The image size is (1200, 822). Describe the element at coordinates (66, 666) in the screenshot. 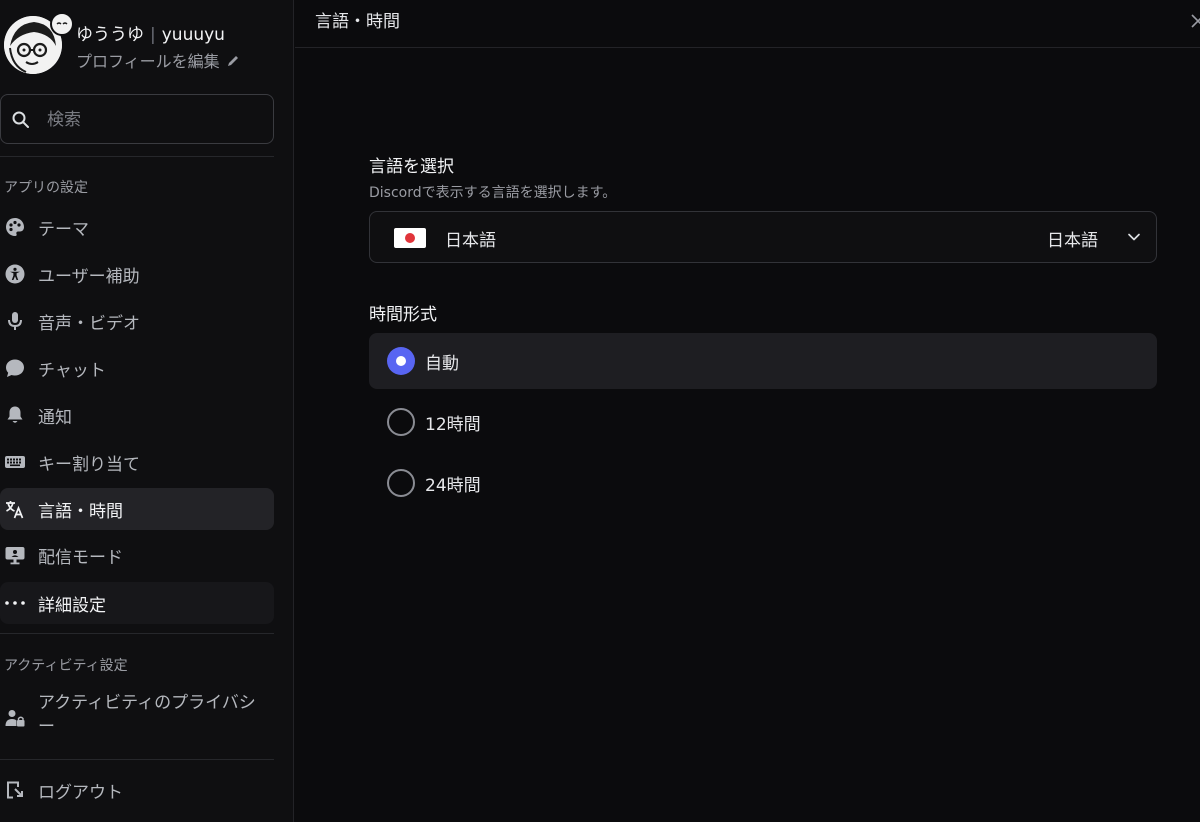

I see `activity-settings-heading: アクティビティ設定` at that location.